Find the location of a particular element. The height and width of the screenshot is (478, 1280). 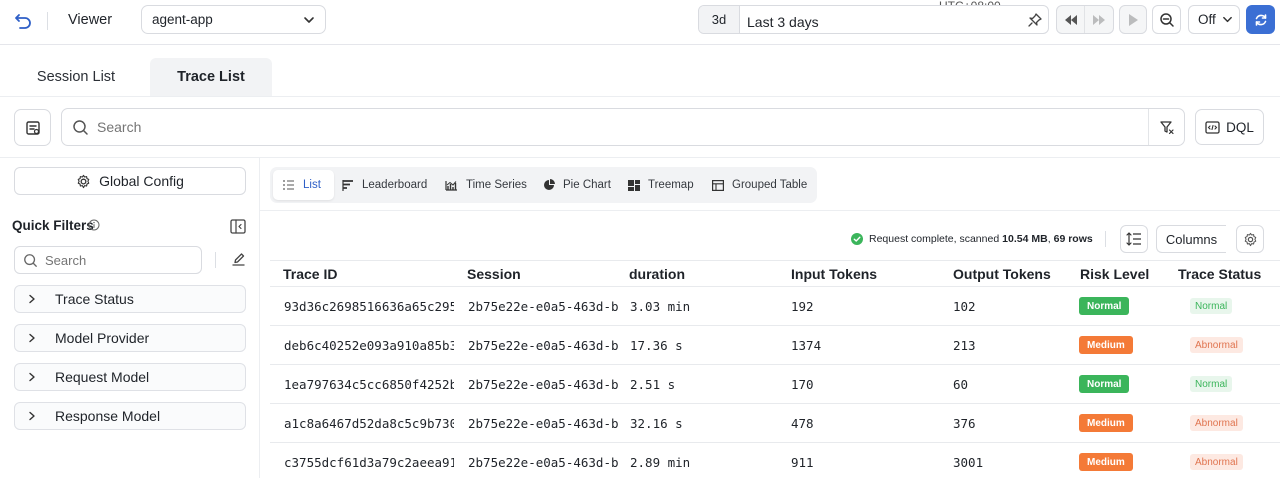

tab-session-list: Session List is located at coordinates (76, 77).